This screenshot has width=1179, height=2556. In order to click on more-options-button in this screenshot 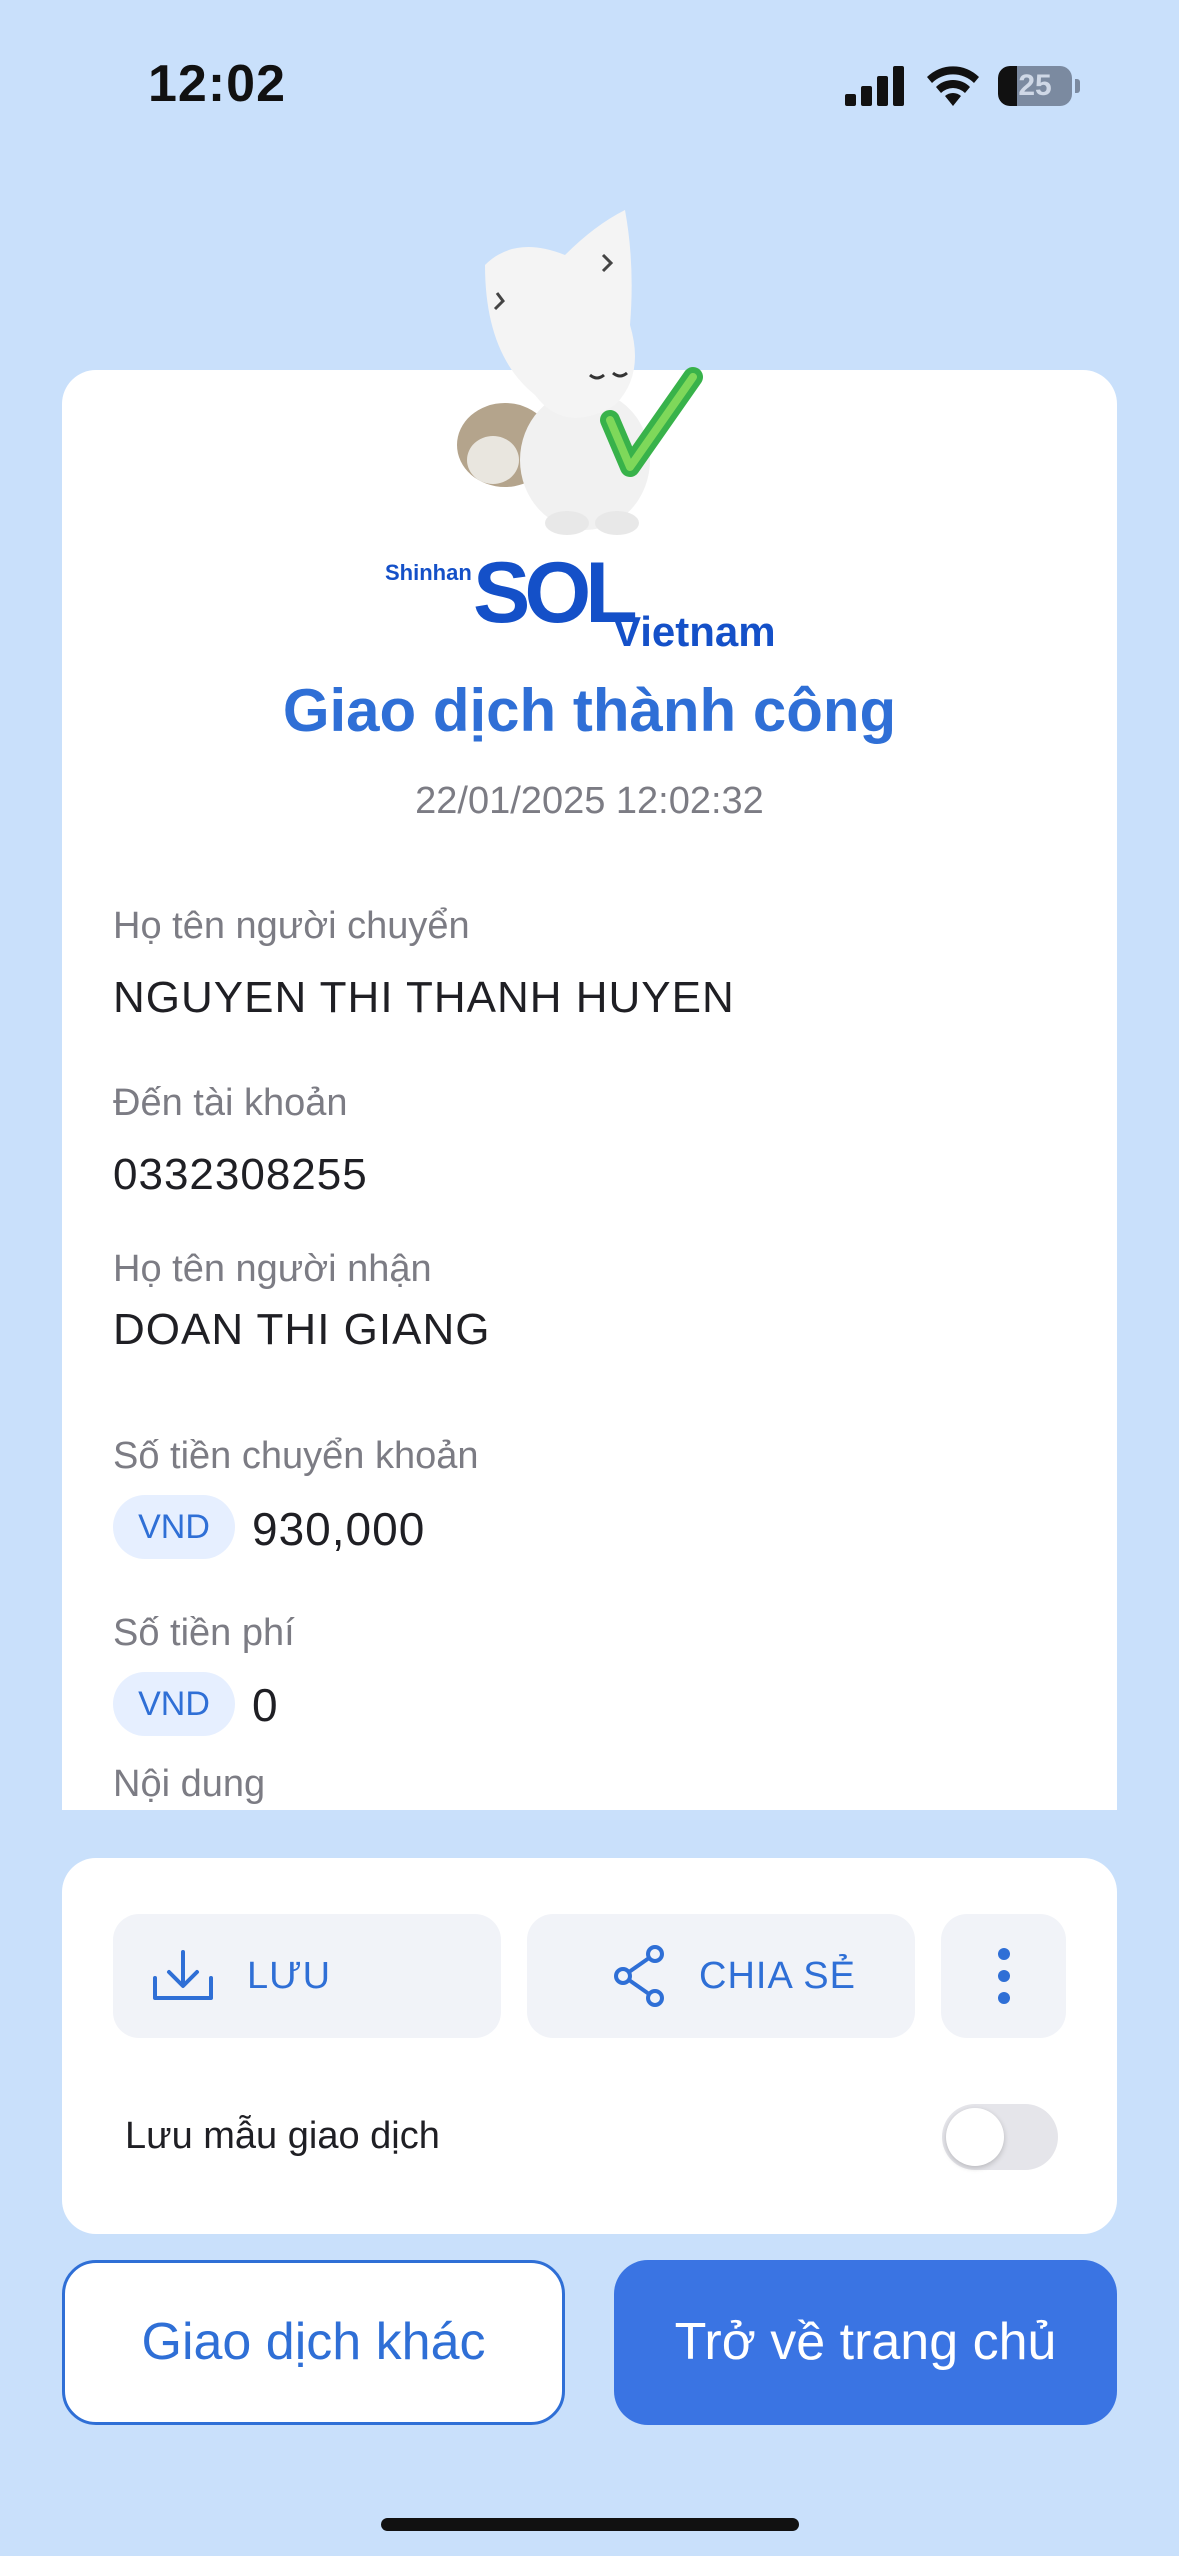, I will do `click(1003, 1976)`.